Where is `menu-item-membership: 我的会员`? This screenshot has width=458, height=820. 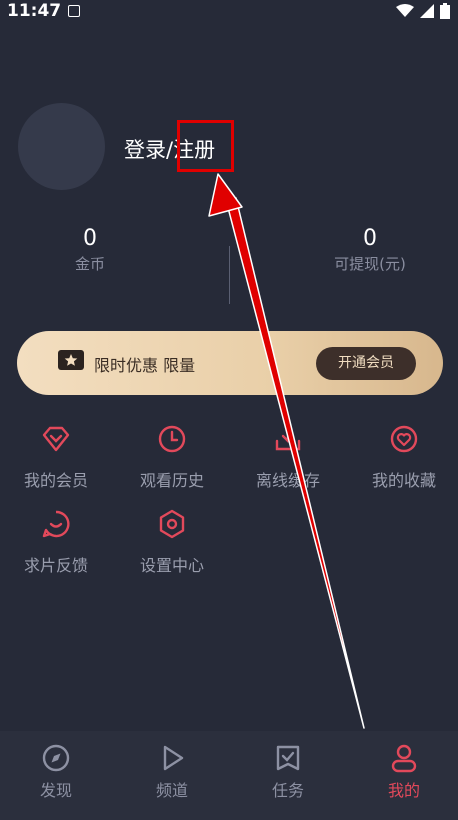 menu-item-membership: 我的会员 is located at coordinates (56, 457).